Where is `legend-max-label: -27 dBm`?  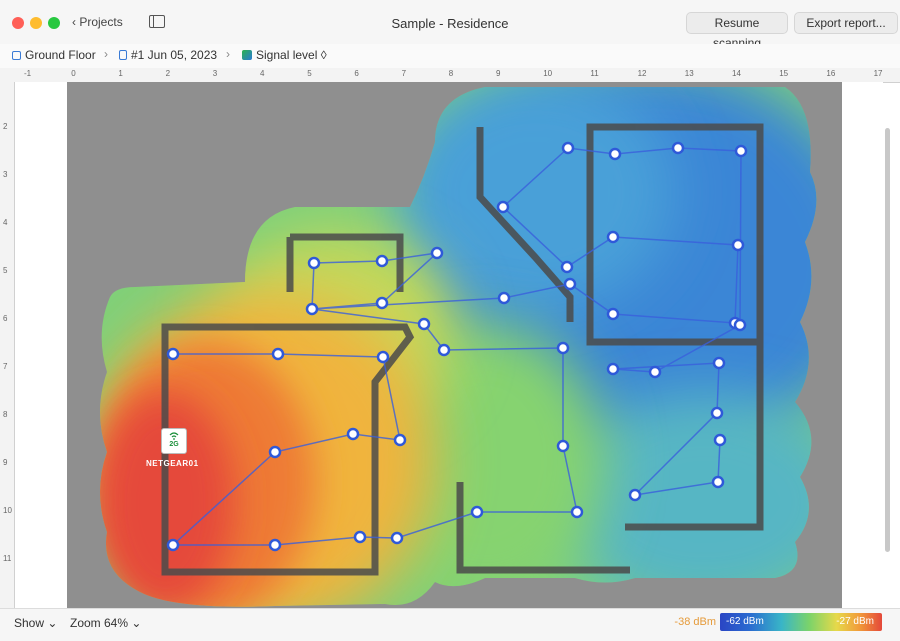 legend-max-label: -27 dBm is located at coordinates (855, 621).